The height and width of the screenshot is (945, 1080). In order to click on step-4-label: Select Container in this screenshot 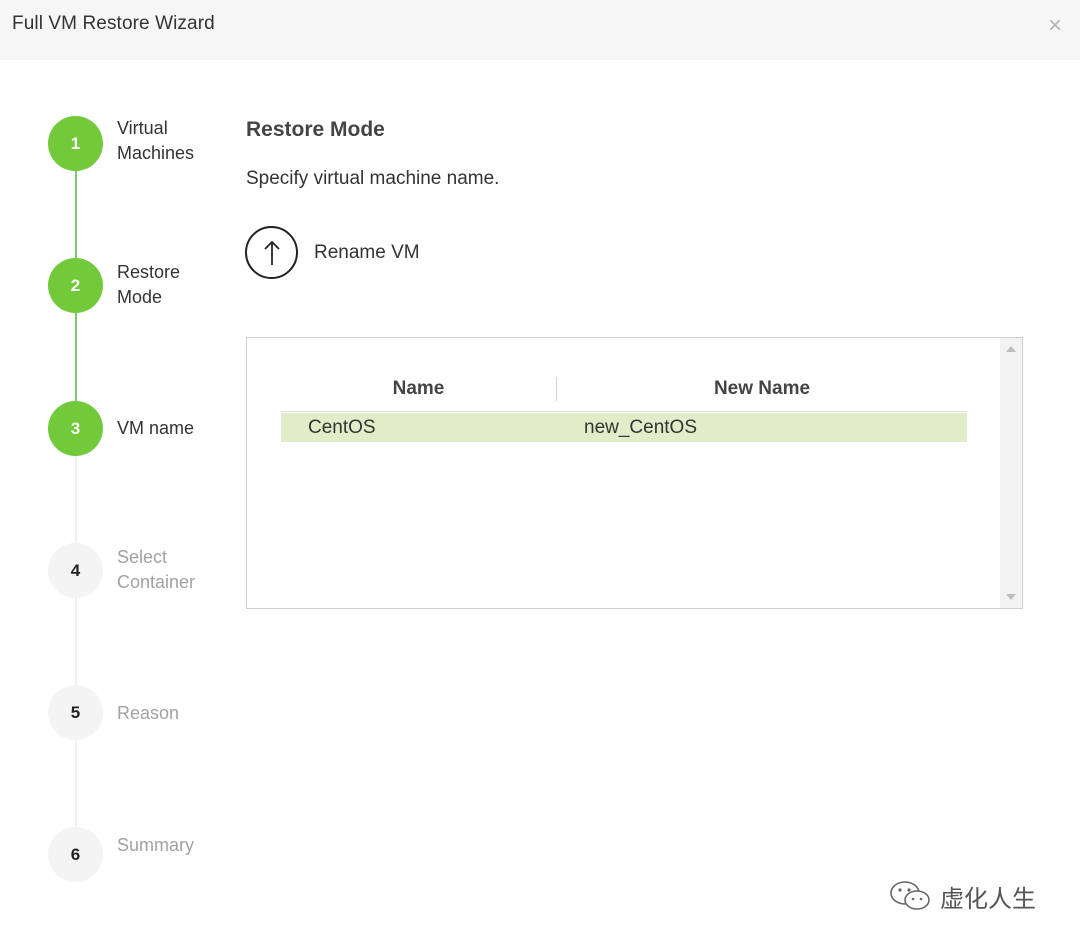, I will do `click(156, 569)`.